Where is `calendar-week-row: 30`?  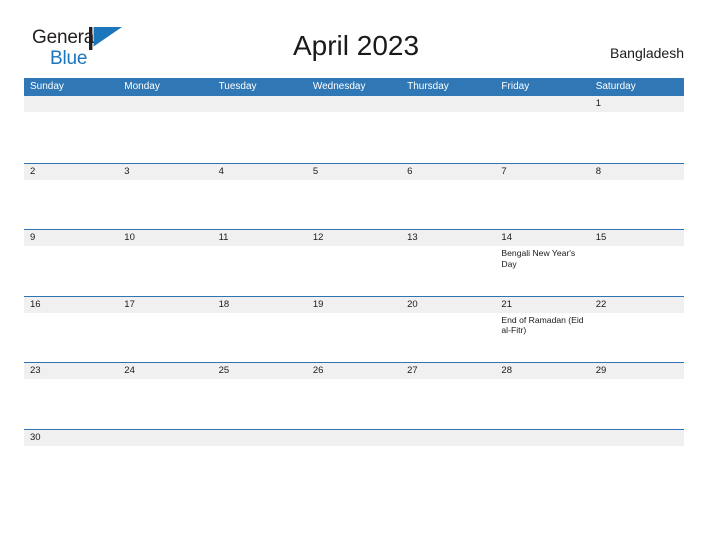
calendar-week-row: 30 is located at coordinates (354, 462).